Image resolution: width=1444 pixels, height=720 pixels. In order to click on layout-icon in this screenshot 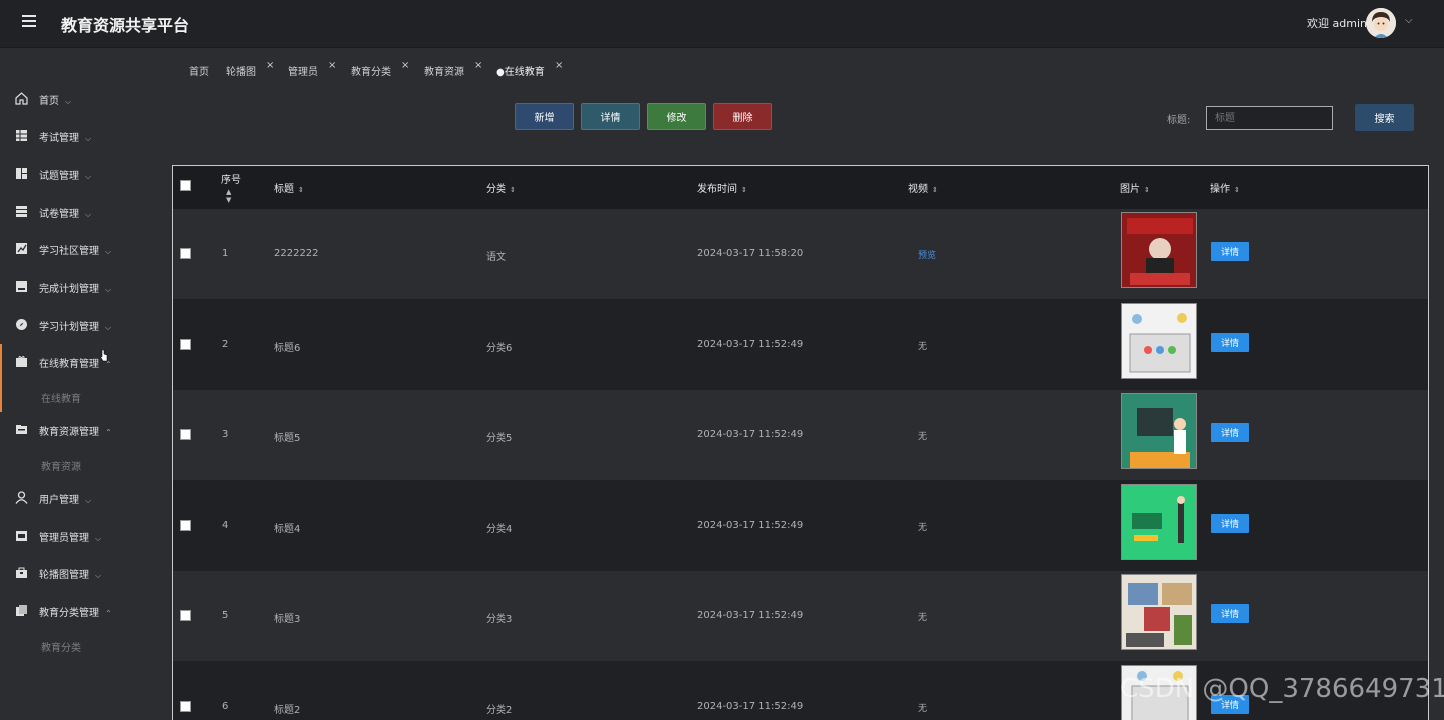, I will do `click(21, 173)`.